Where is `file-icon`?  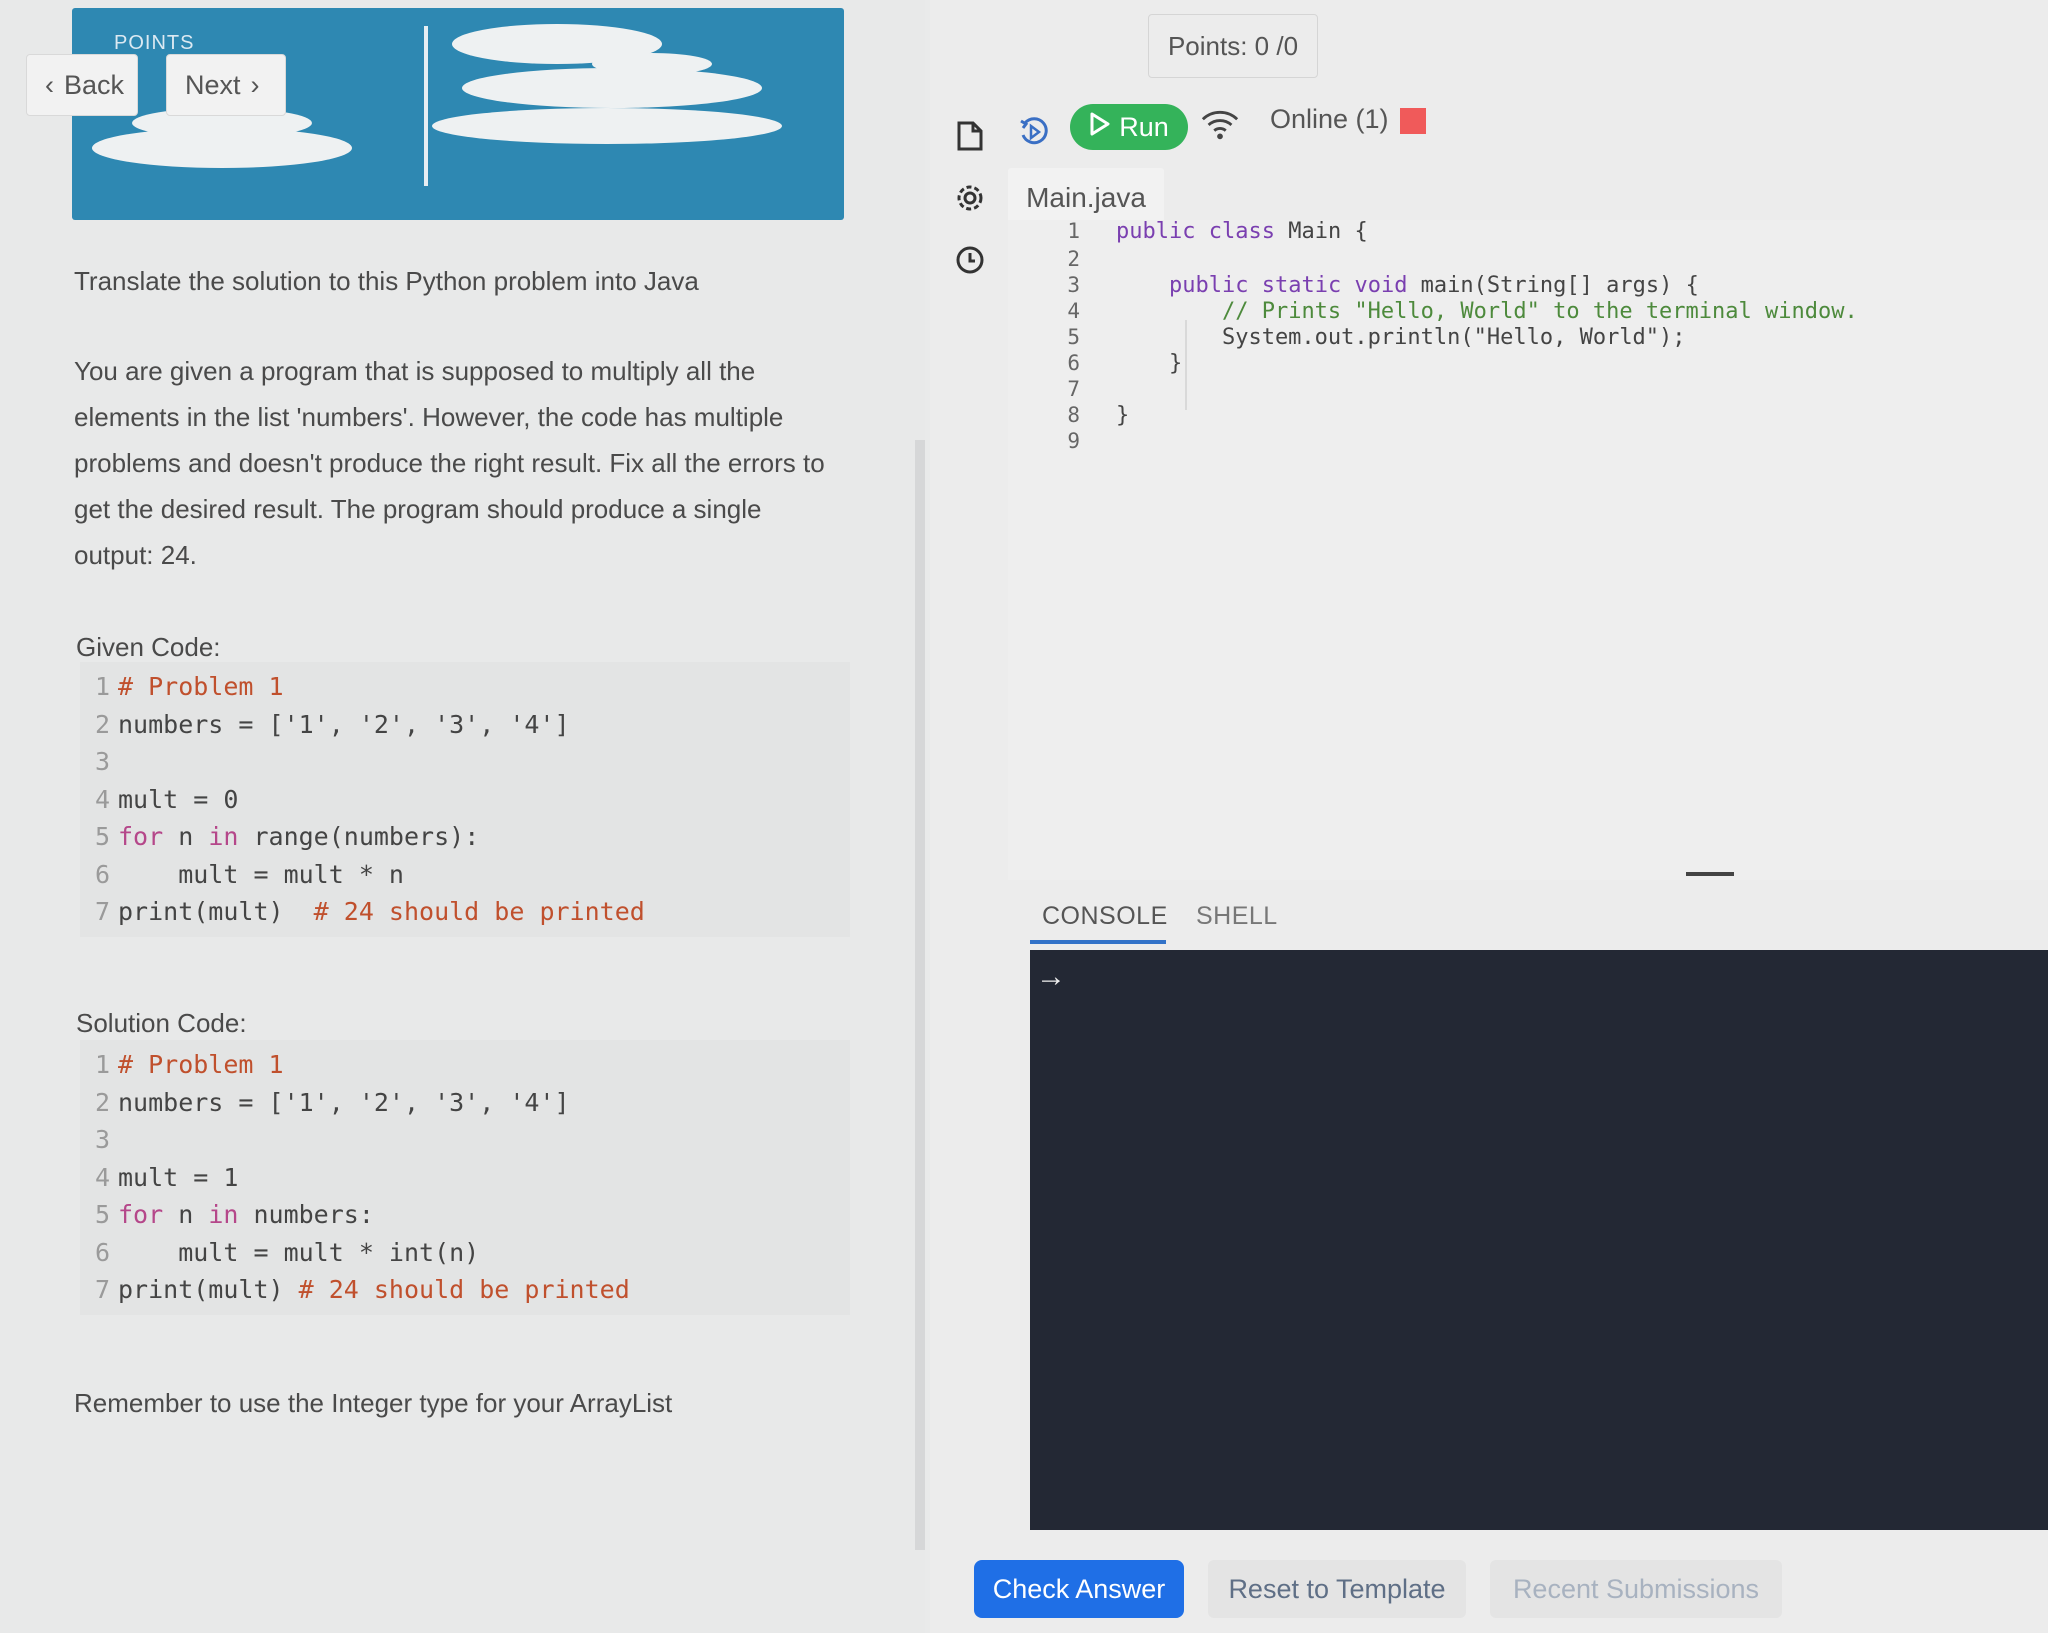 file-icon is located at coordinates (970, 136).